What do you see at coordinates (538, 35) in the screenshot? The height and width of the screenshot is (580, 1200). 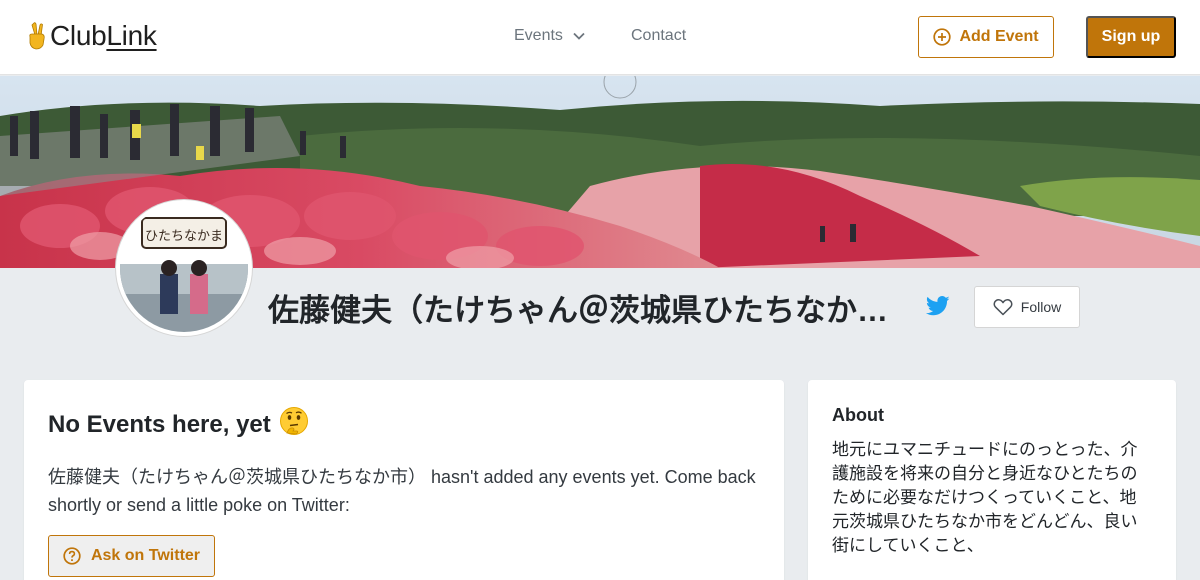 I see `nav-events-label: Events` at bounding box center [538, 35].